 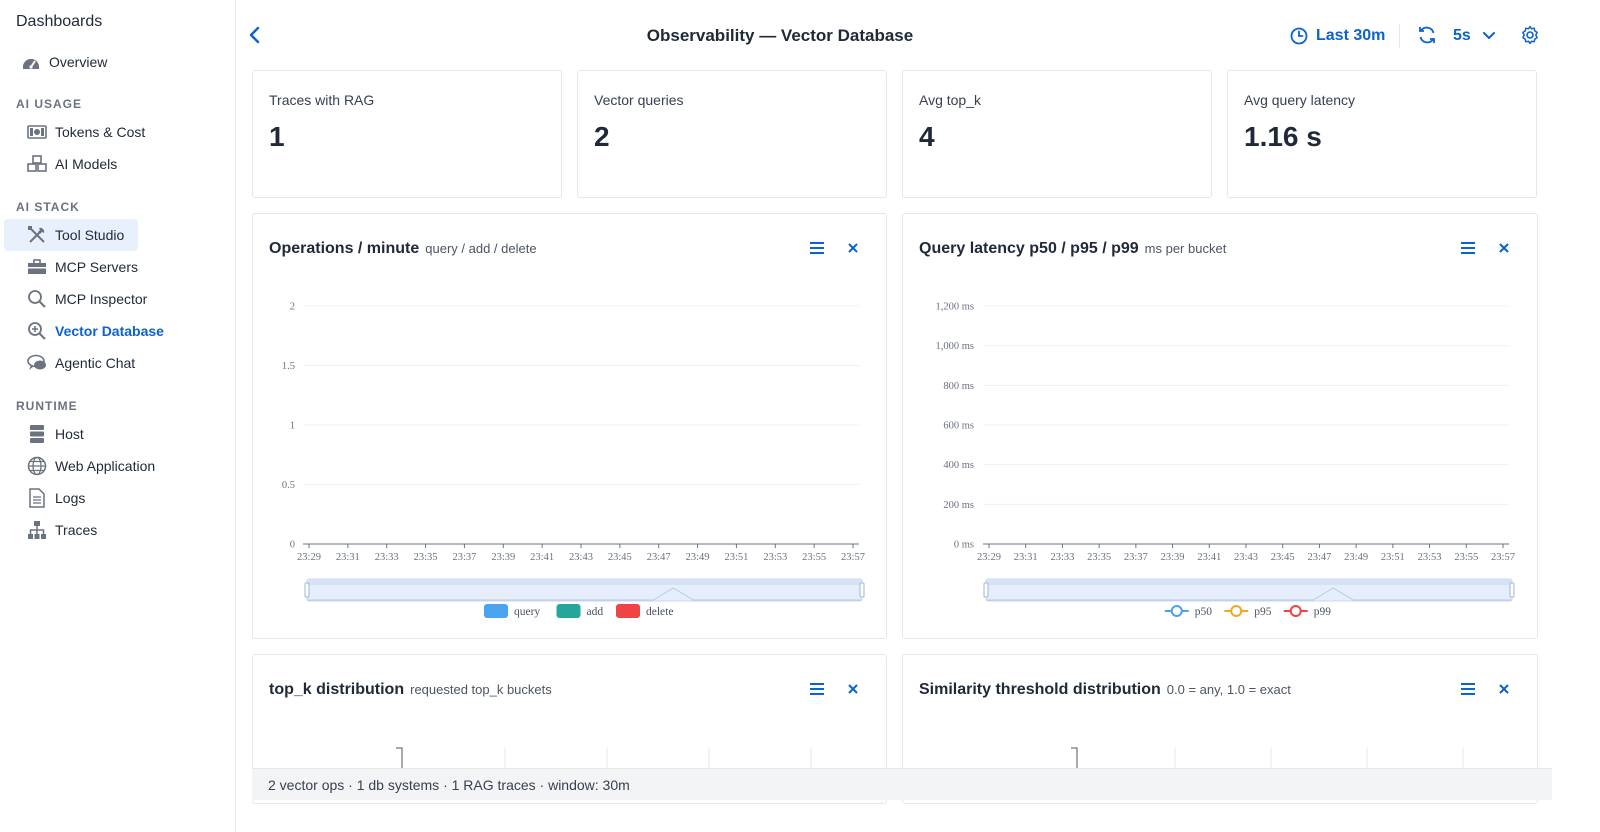 What do you see at coordinates (86, 164) in the screenshot?
I see `sidebar-item-label: AI Models` at bounding box center [86, 164].